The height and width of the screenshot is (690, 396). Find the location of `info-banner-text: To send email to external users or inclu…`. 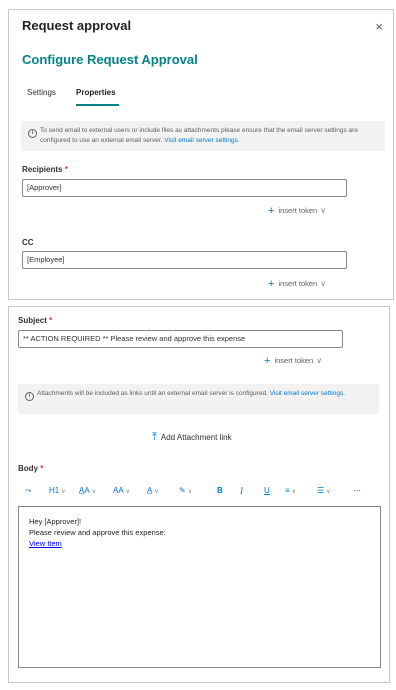

info-banner-text: To send email to external users or inclu… is located at coordinates (209, 136).